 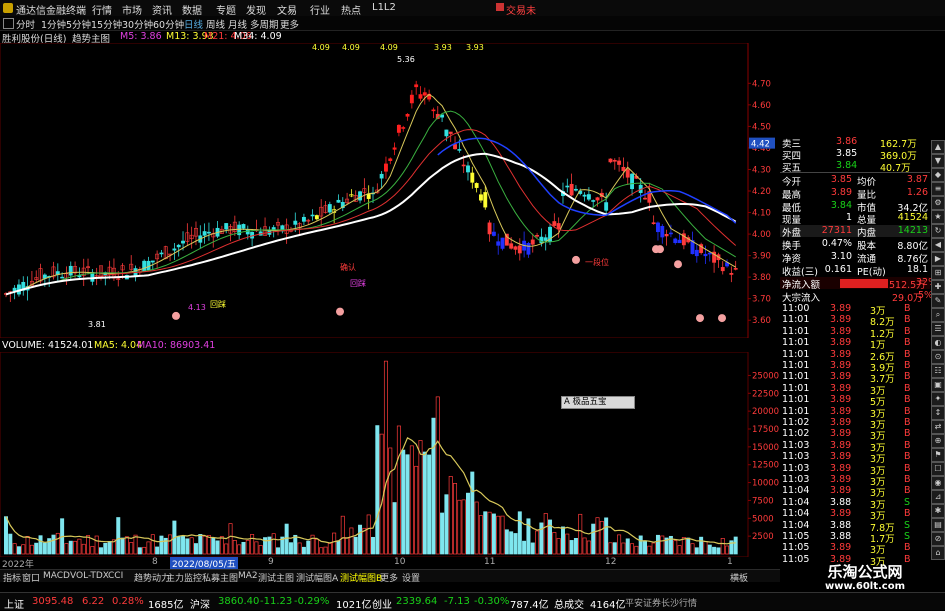 What do you see at coordinates (765, 466) in the screenshot?
I see `volume-tick-label: 12500` at bounding box center [765, 466].